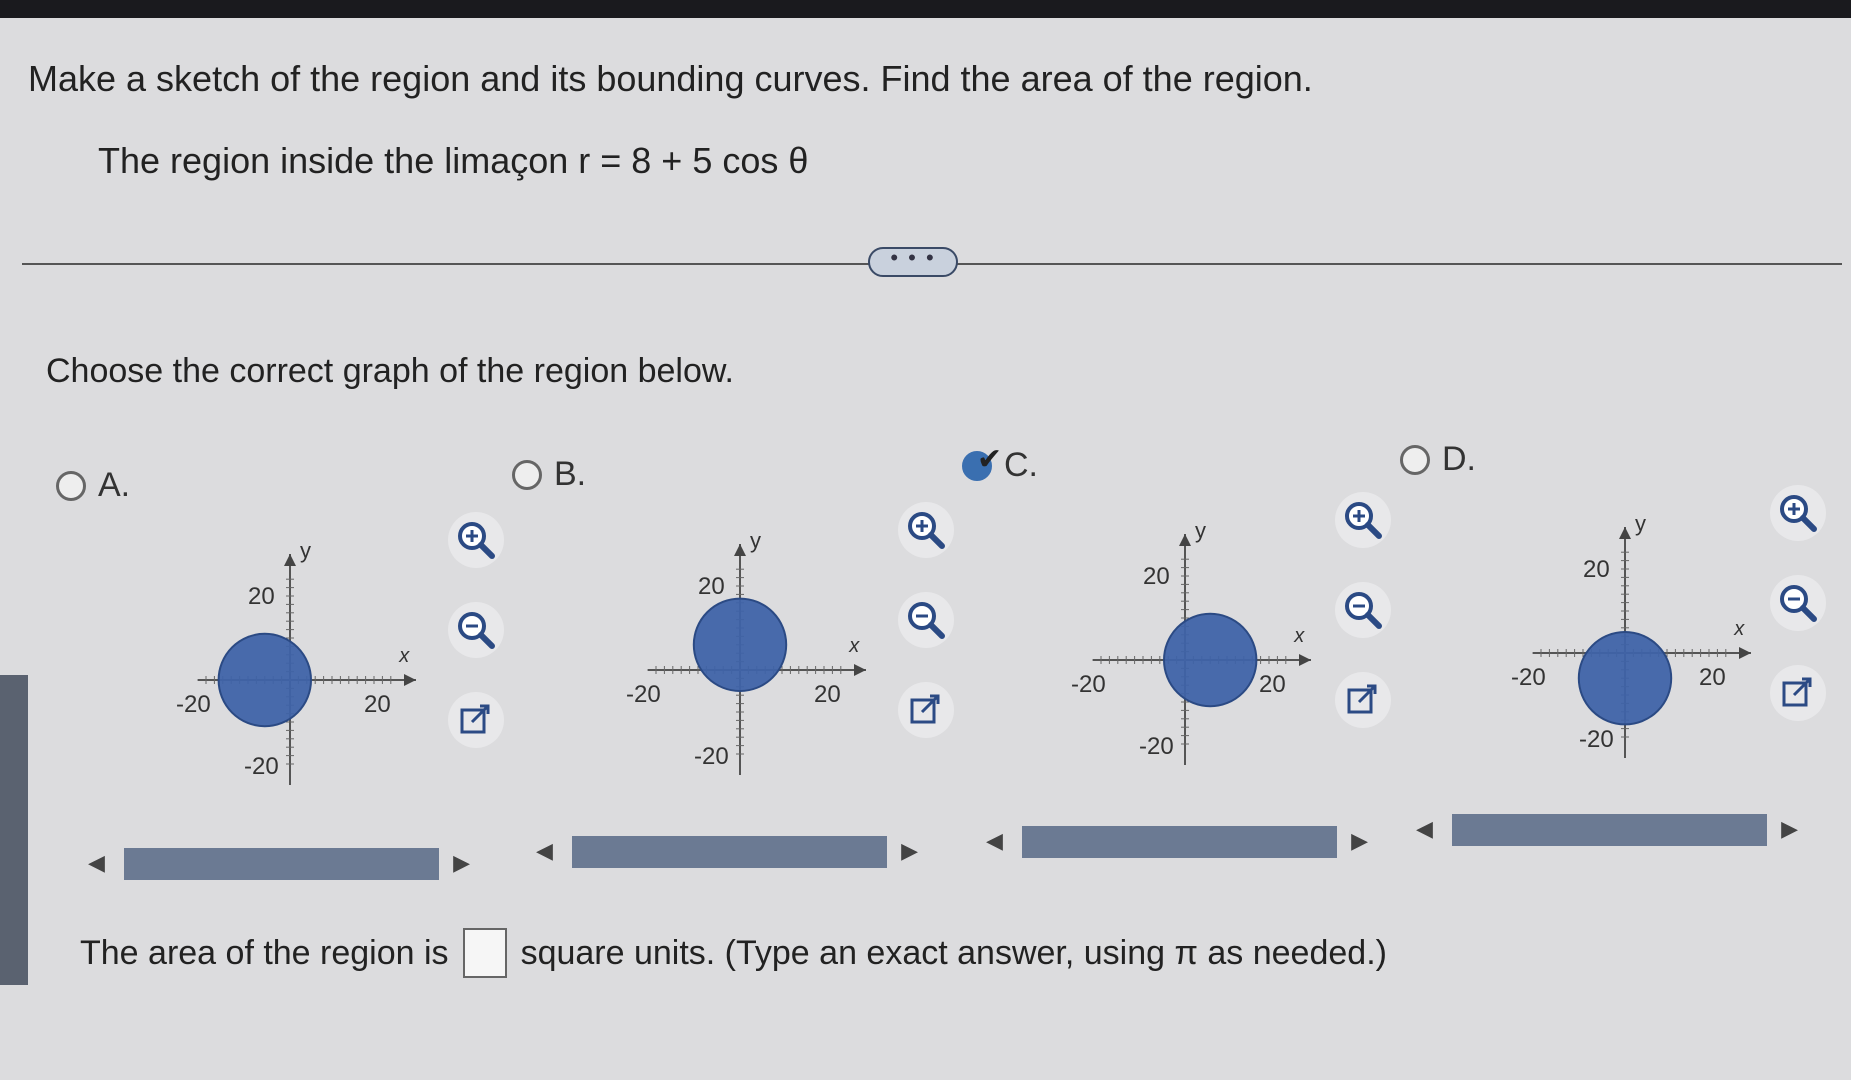 The width and height of the screenshot is (1851, 1080). Describe the element at coordinates (1438, 459) in the screenshot. I see `option-d: D.` at that location.